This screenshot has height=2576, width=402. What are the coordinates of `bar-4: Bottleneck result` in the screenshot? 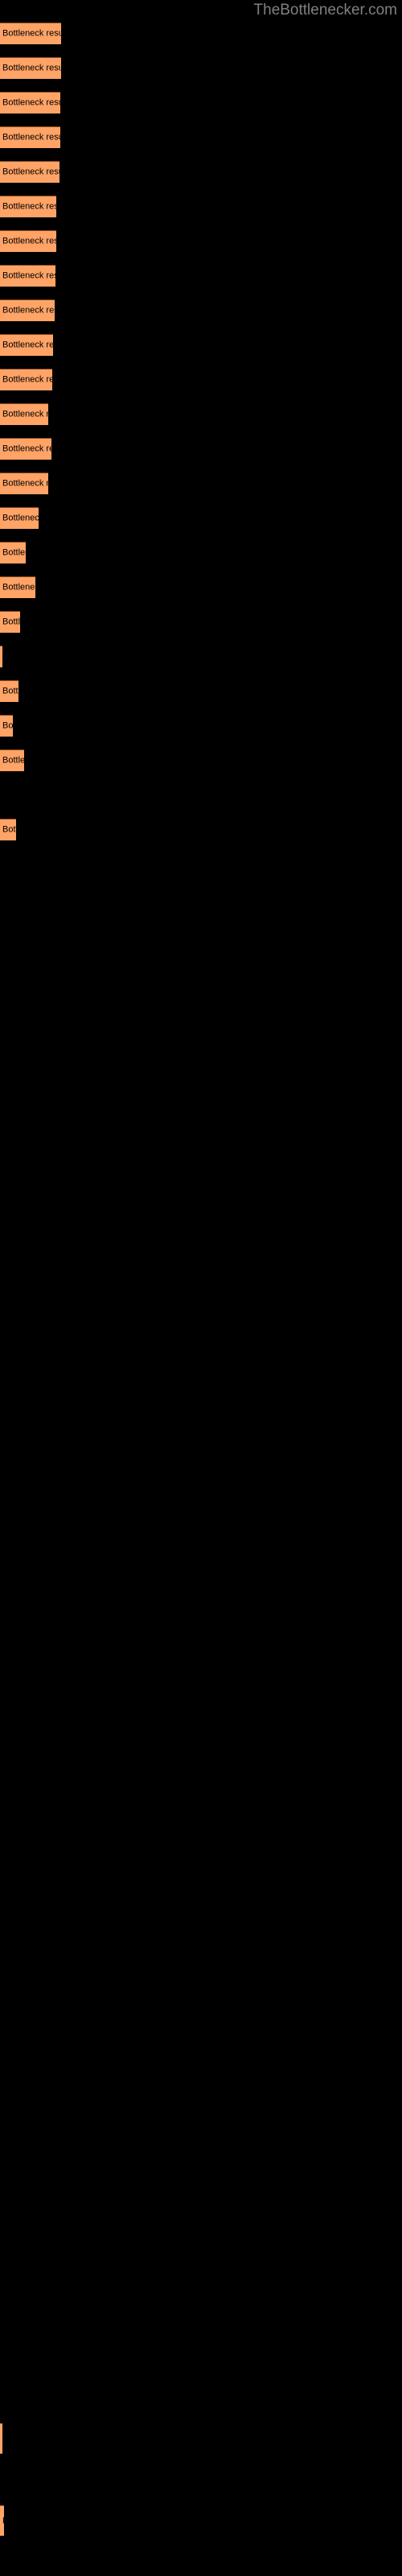 It's located at (30, 137).